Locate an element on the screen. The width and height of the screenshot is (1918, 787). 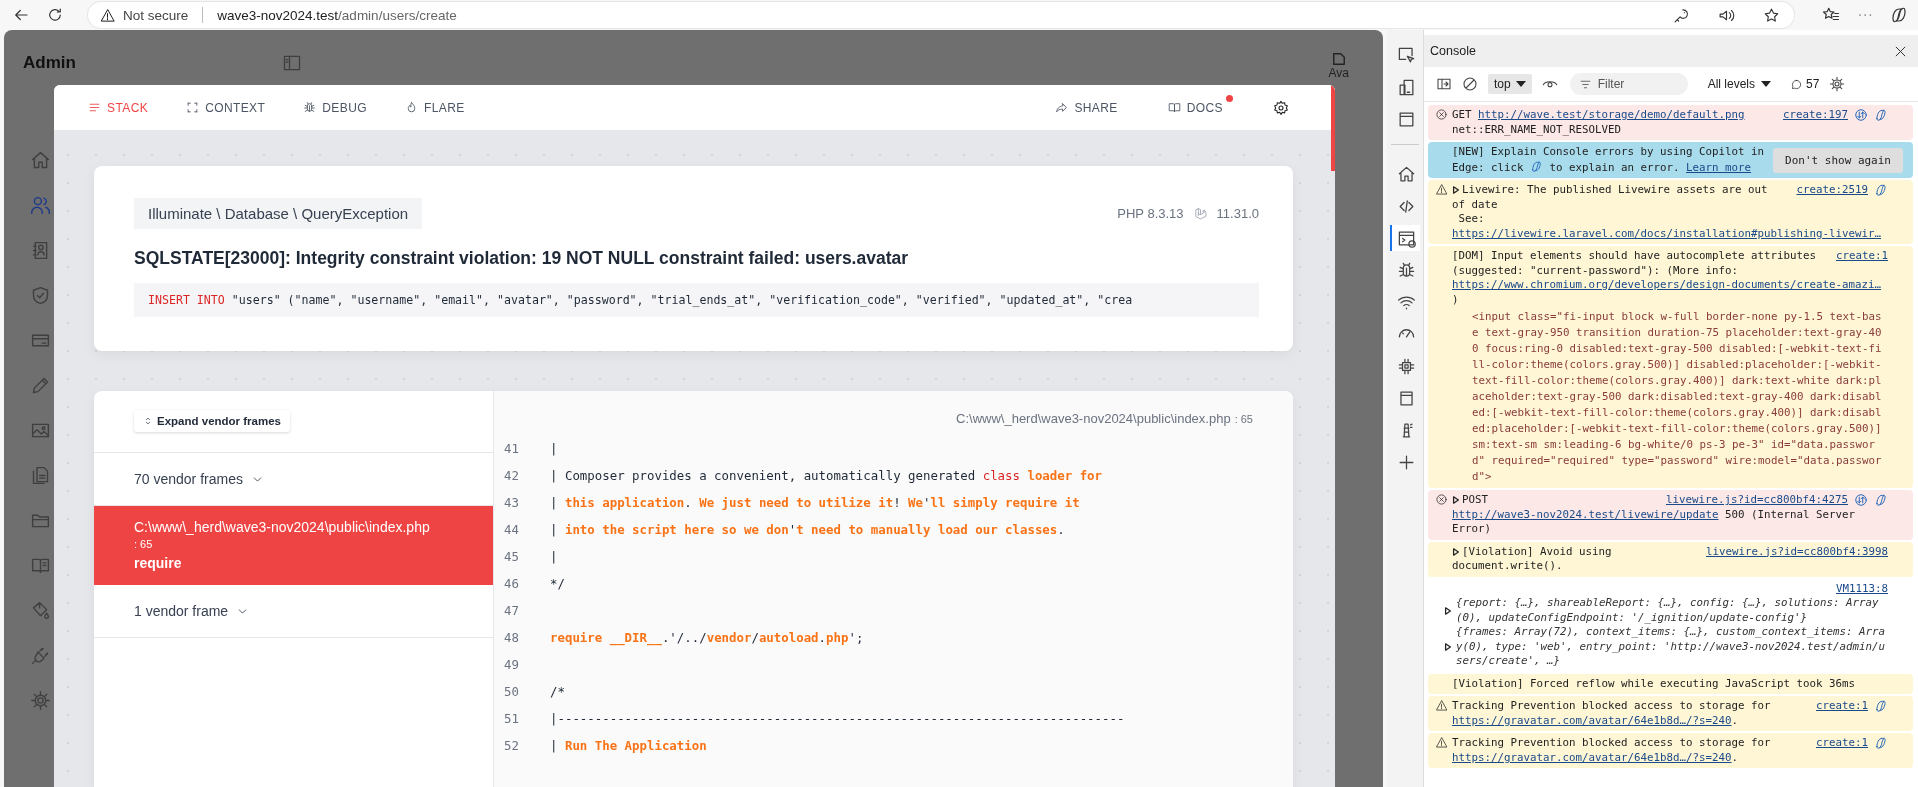
book-icon is located at coordinates (1174, 107).